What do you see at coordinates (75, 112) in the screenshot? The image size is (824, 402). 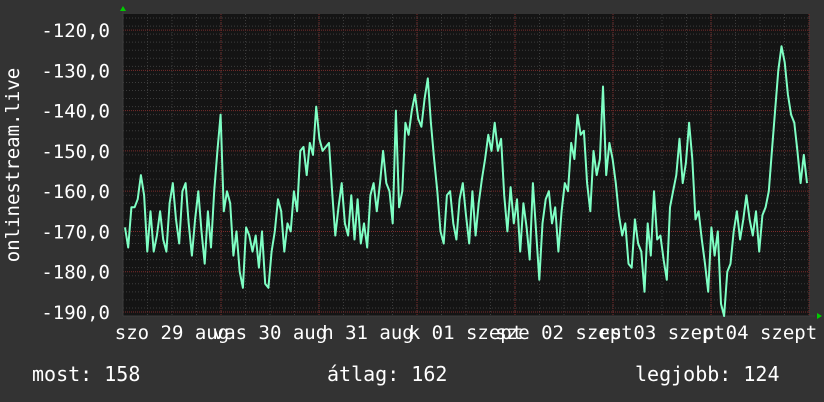 I see `y-tick-label: -140,0` at bounding box center [75, 112].